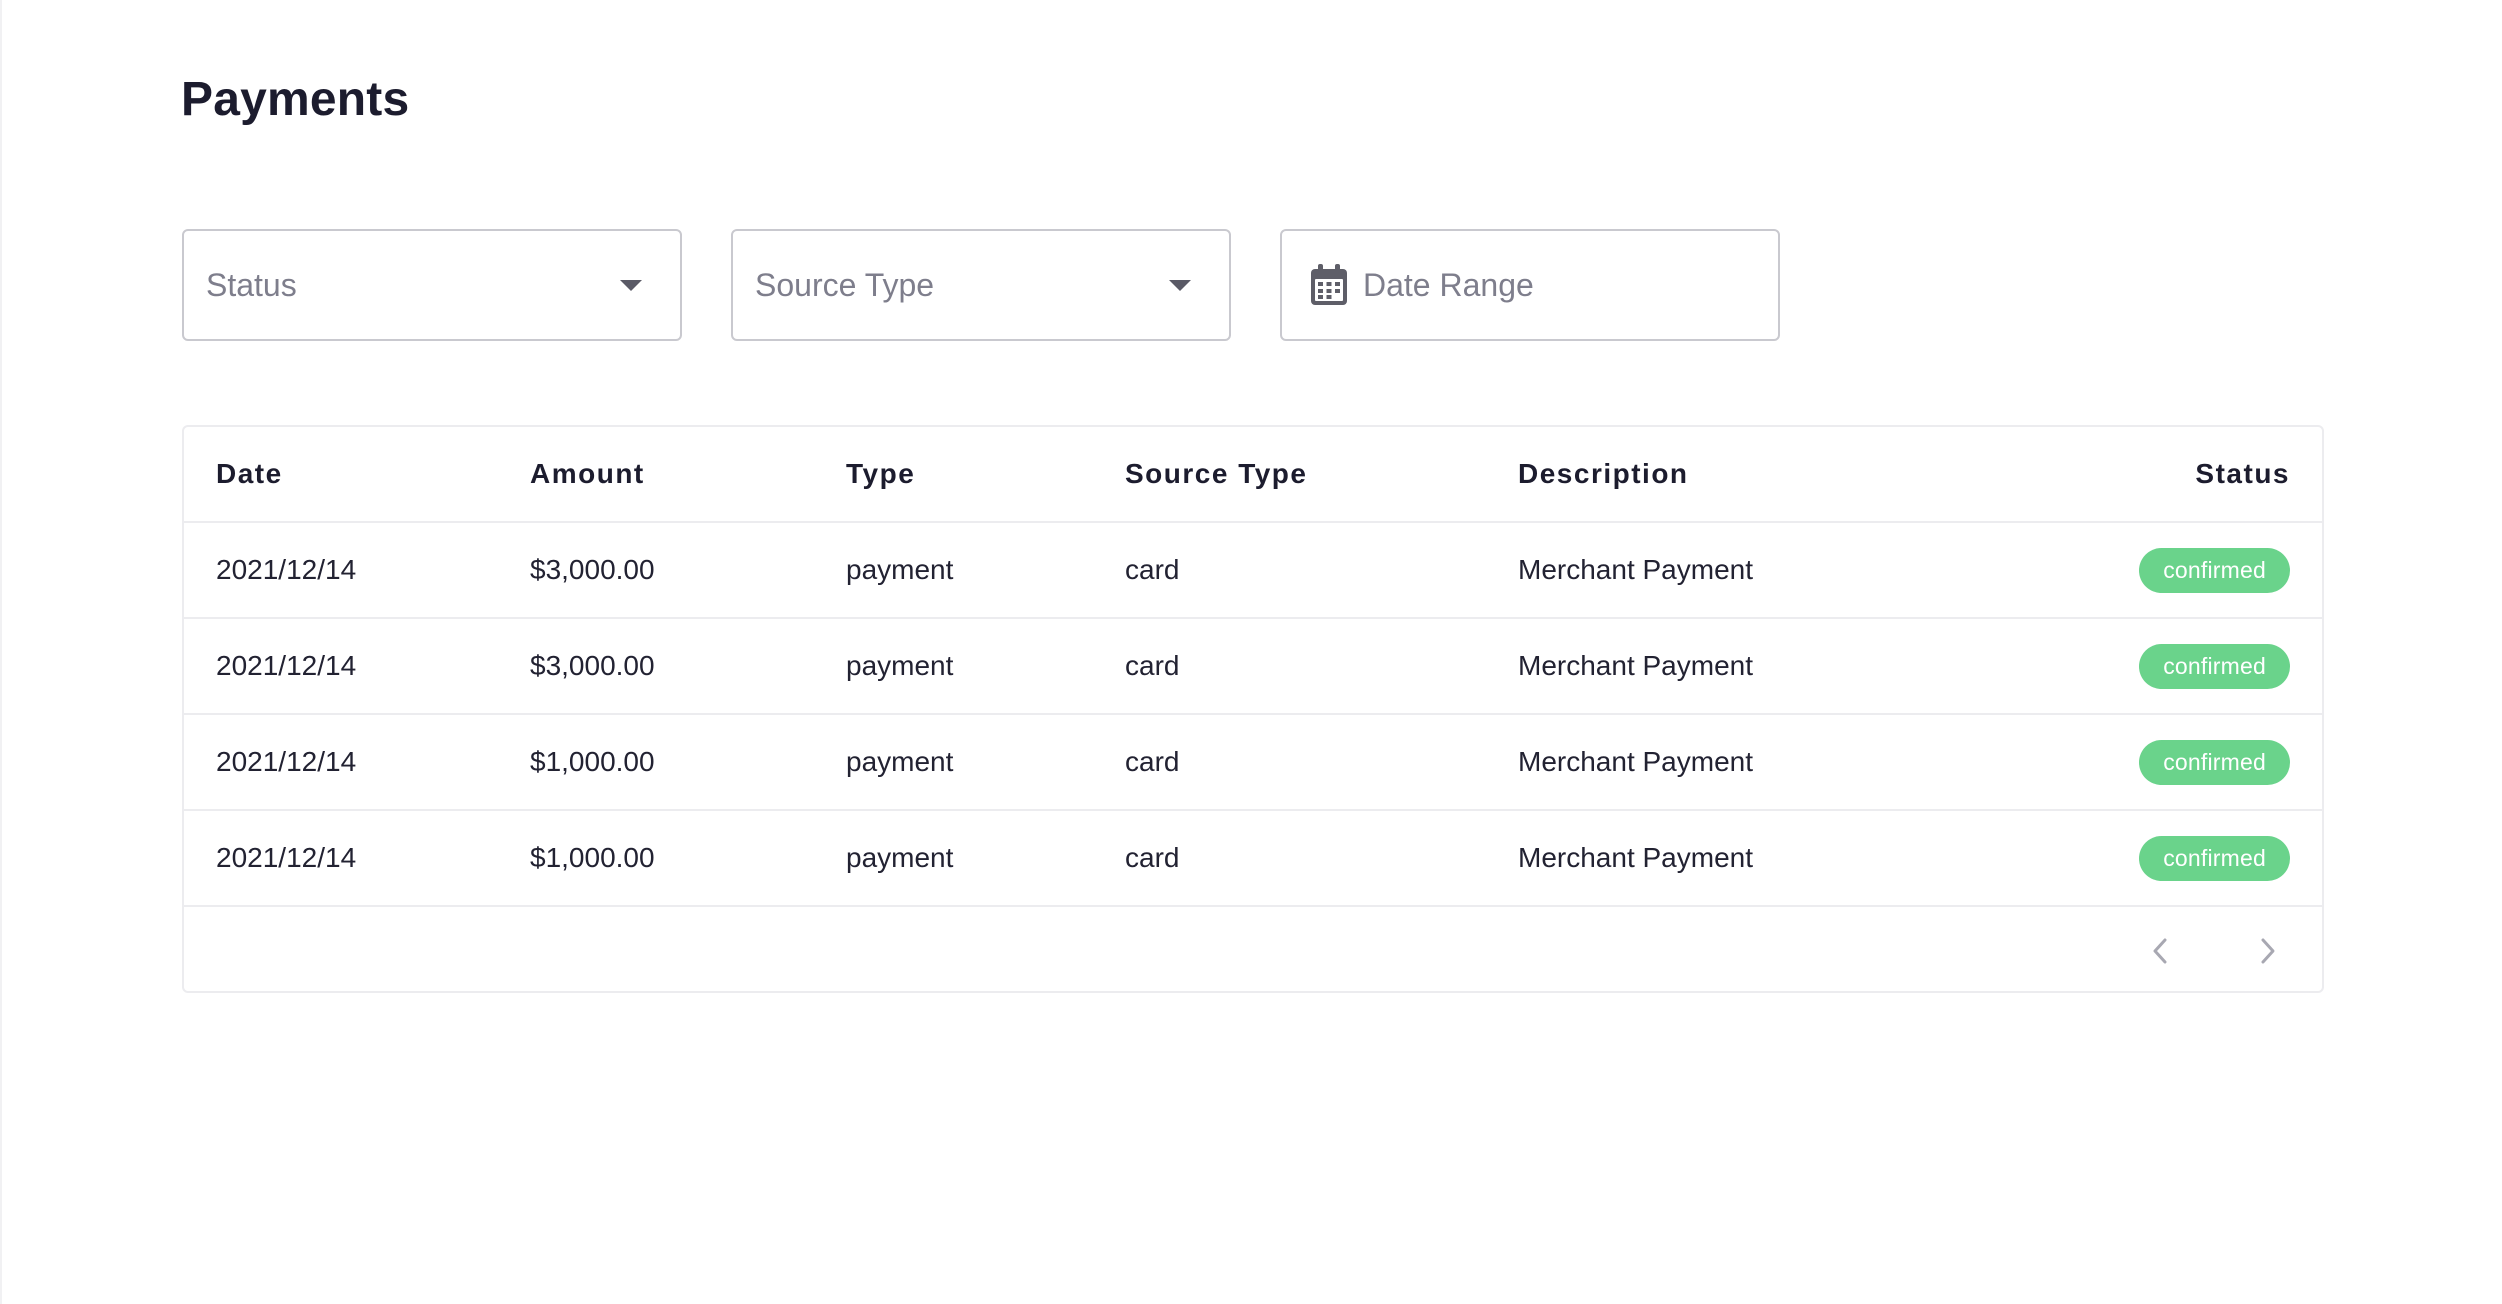 The height and width of the screenshot is (1304, 2502). What do you see at coordinates (251, 284) in the screenshot?
I see `status-filter-placeholder: Status` at bounding box center [251, 284].